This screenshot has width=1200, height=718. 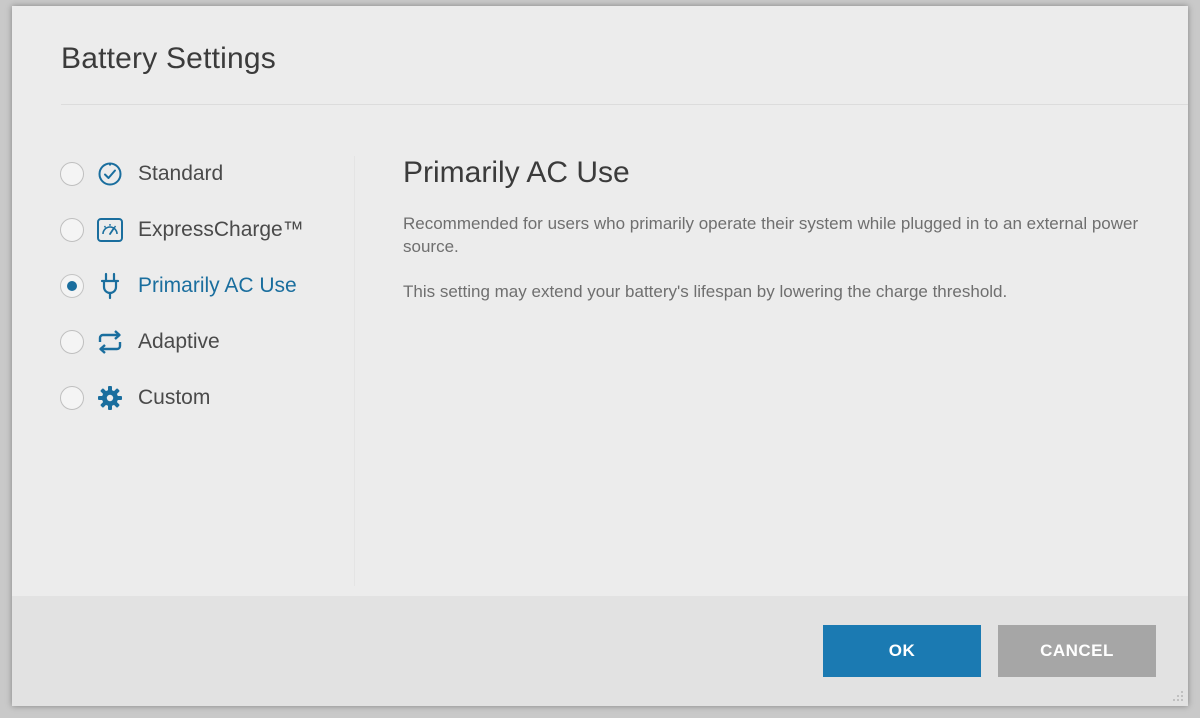 I want to click on option-standard: Standard, so click(x=206, y=174).